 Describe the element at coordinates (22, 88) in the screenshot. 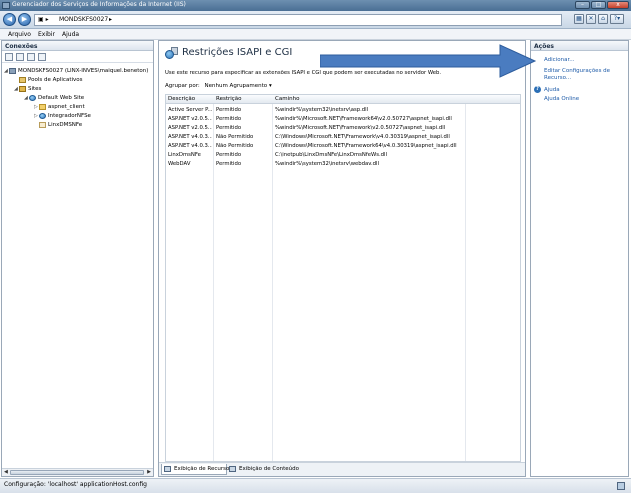

I see `sites-folder-icon` at that location.